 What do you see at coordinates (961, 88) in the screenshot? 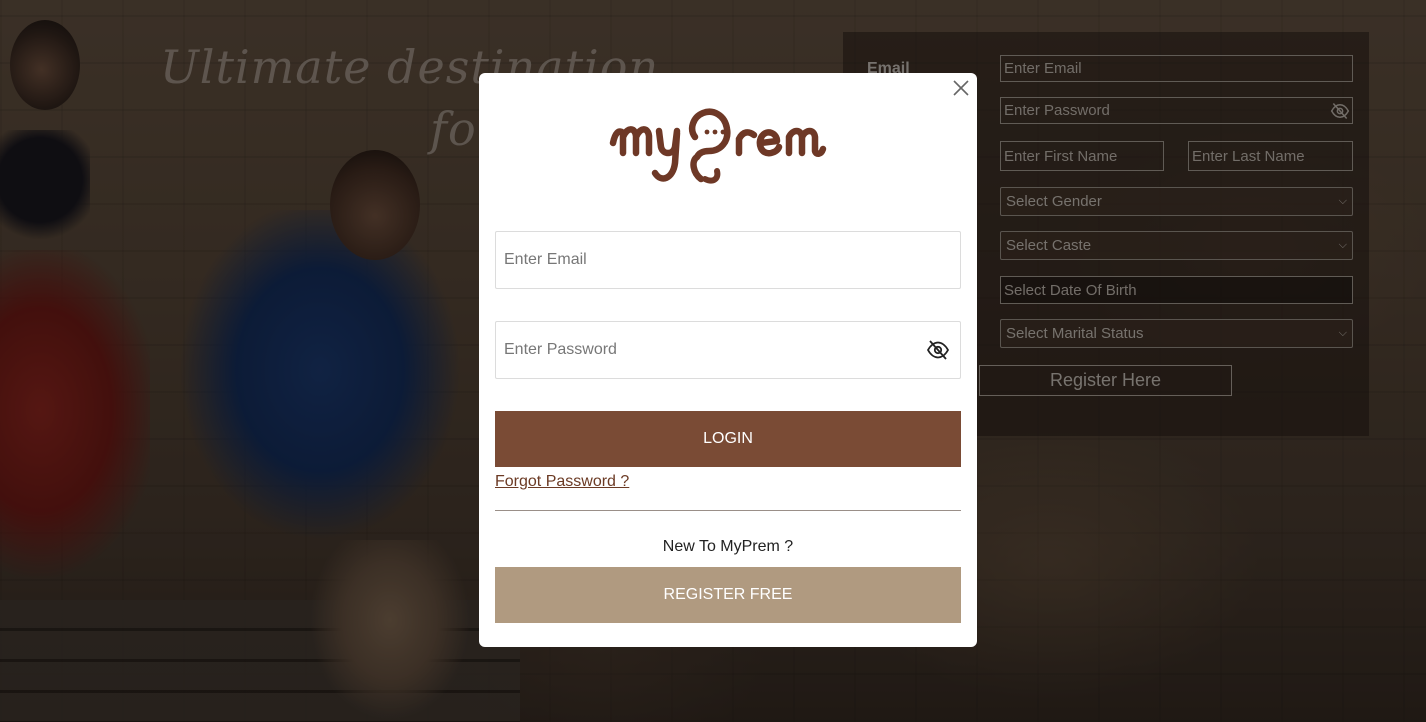
I see `close-icon` at bounding box center [961, 88].